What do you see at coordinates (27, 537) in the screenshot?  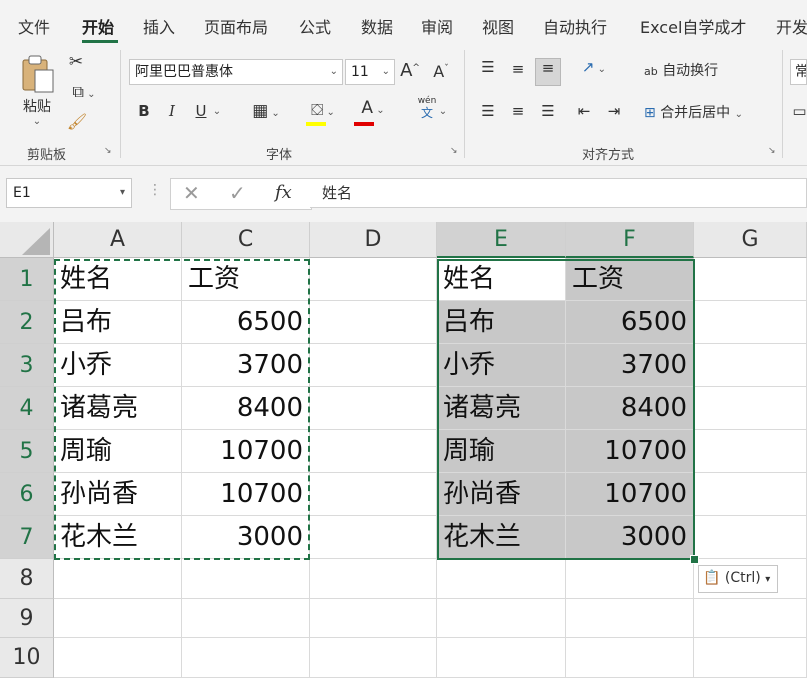 I see `row-header-7: 7` at bounding box center [27, 537].